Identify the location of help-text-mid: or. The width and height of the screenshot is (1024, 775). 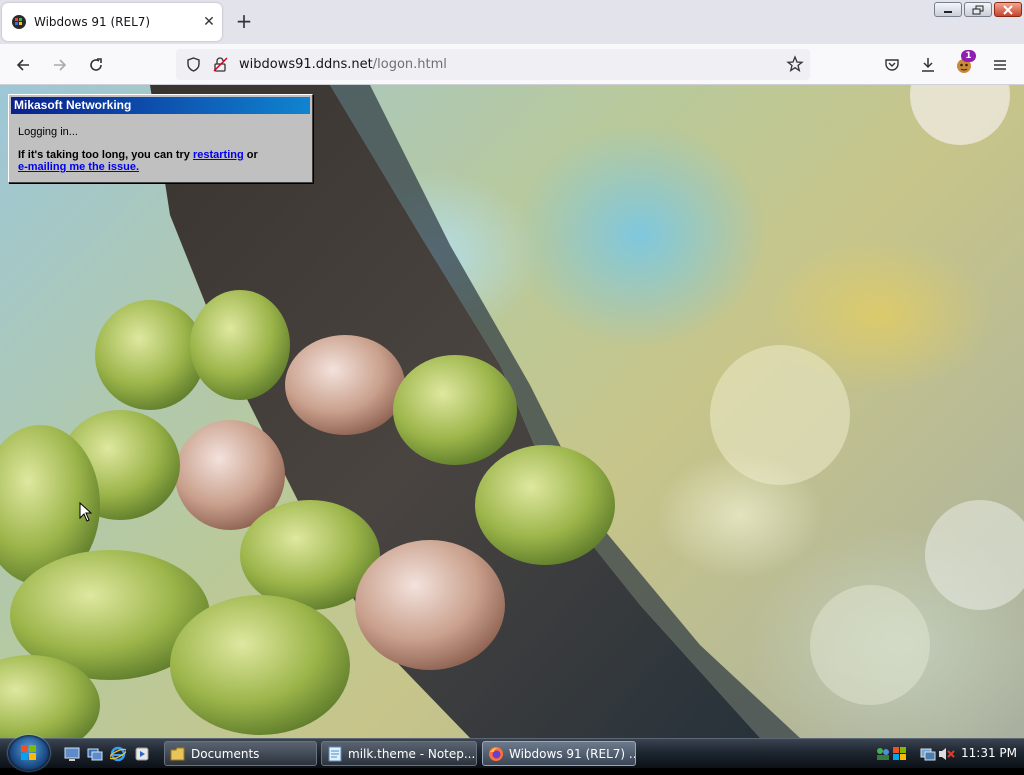
(250, 155).